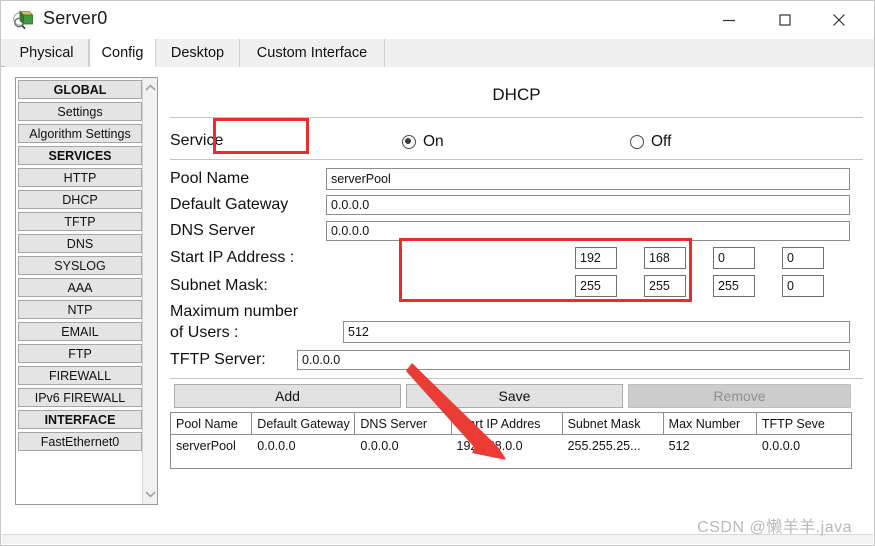 This screenshot has height=546, width=875. What do you see at coordinates (197, 140) in the screenshot?
I see `service-label: Service` at bounding box center [197, 140].